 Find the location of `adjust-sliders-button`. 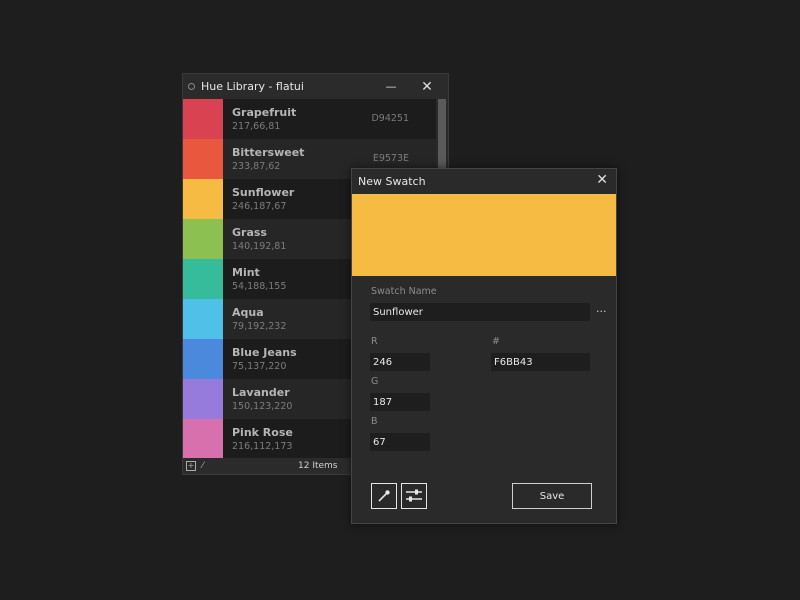

adjust-sliders-button is located at coordinates (414, 496).